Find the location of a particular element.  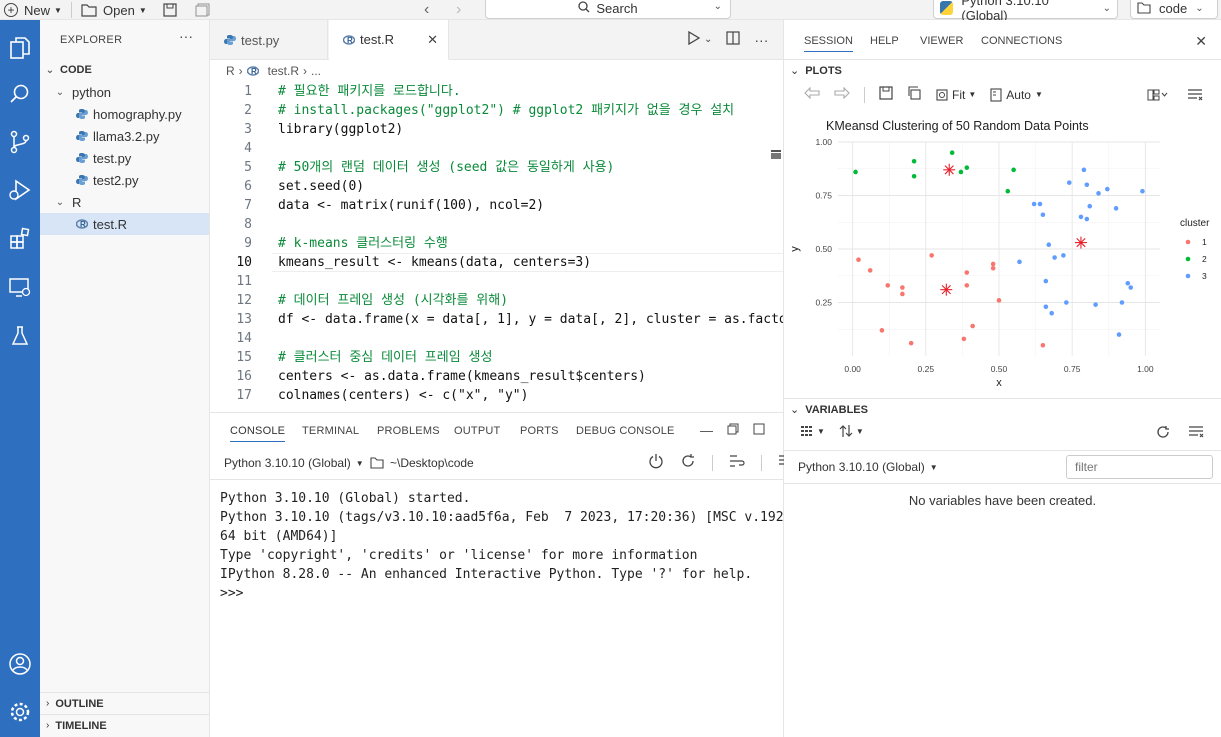

workspace-root: ⌄ CODE is located at coordinates (124, 70).